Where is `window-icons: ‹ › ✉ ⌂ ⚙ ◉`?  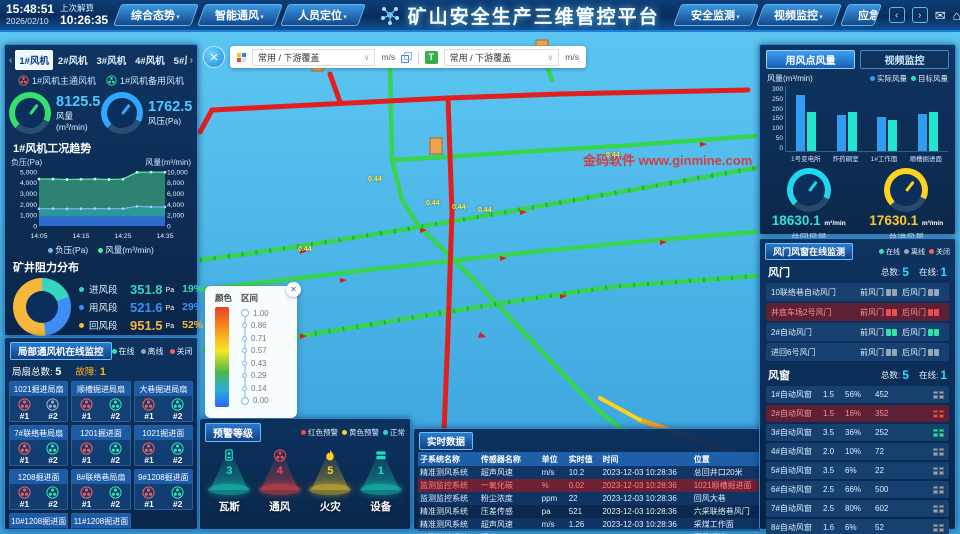 window-icons: ‹ › ✉ ⌂ ⚙ ◉ is located at coordinates (920, 15).